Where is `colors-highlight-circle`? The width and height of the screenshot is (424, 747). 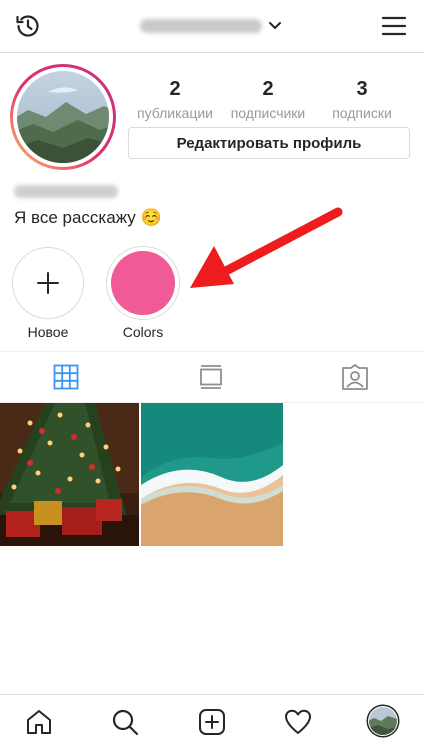 colors-highlight-circle is located at coordinates (143, 283).